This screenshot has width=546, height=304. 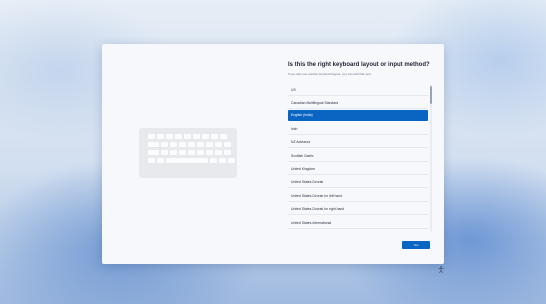 I want to click on accessibility-icon, so click(x=441, y=269).